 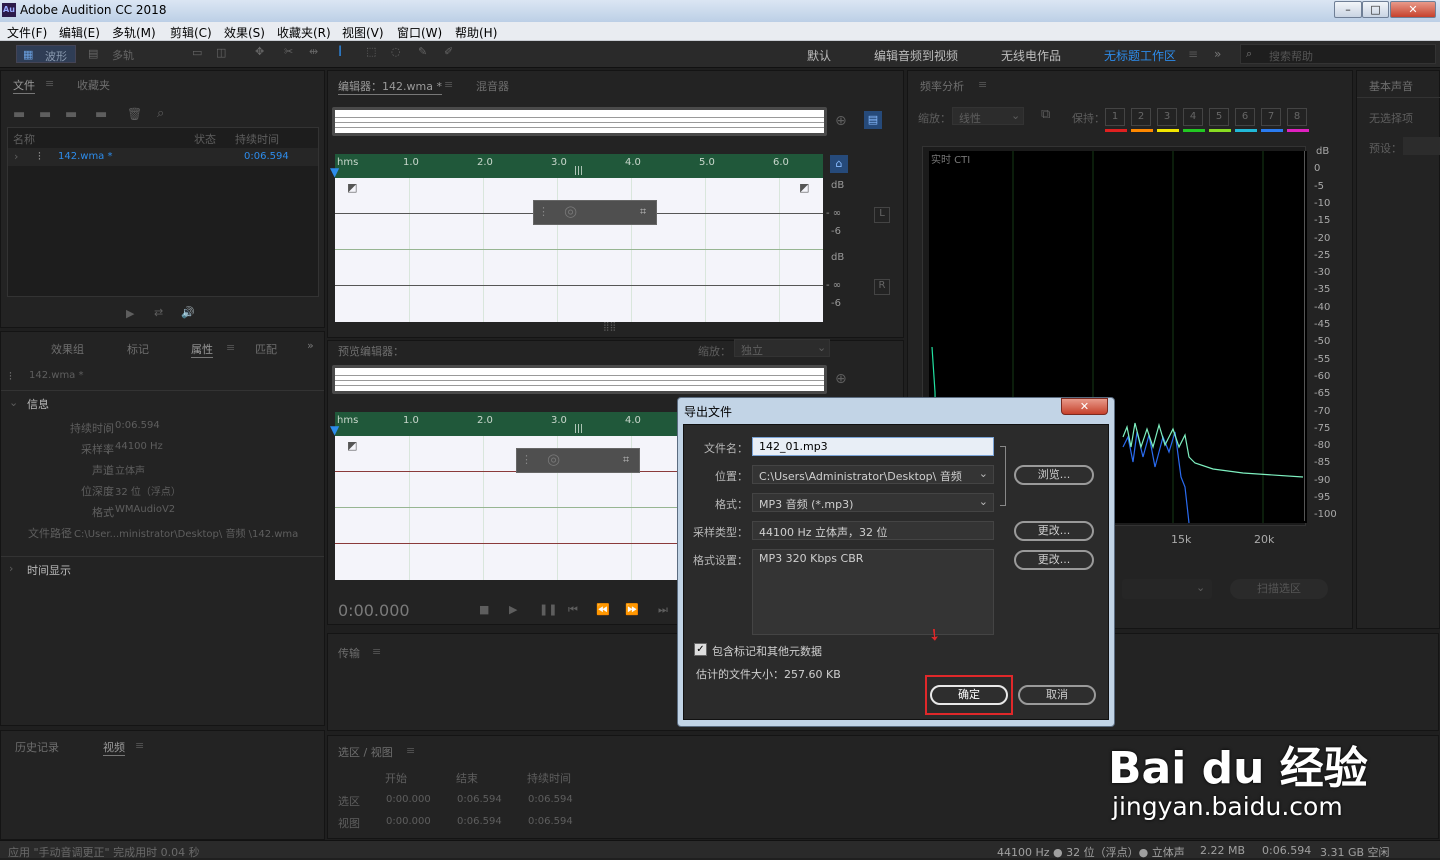 What do you see at coordinates (506, 508) in the screenshot?
I see `preview-waveform-area: ◩ ⋮ ◎ ⌗` at bounding box center [506, 508].